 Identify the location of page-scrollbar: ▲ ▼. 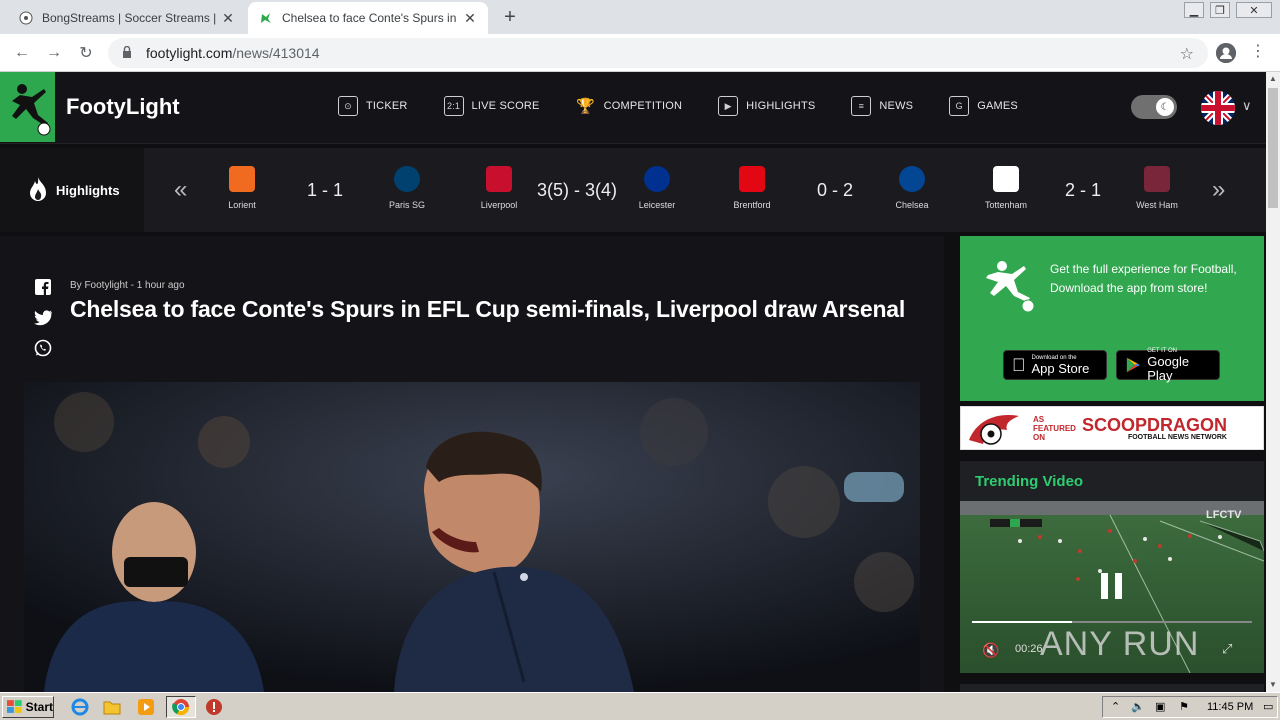
(1273, 382).